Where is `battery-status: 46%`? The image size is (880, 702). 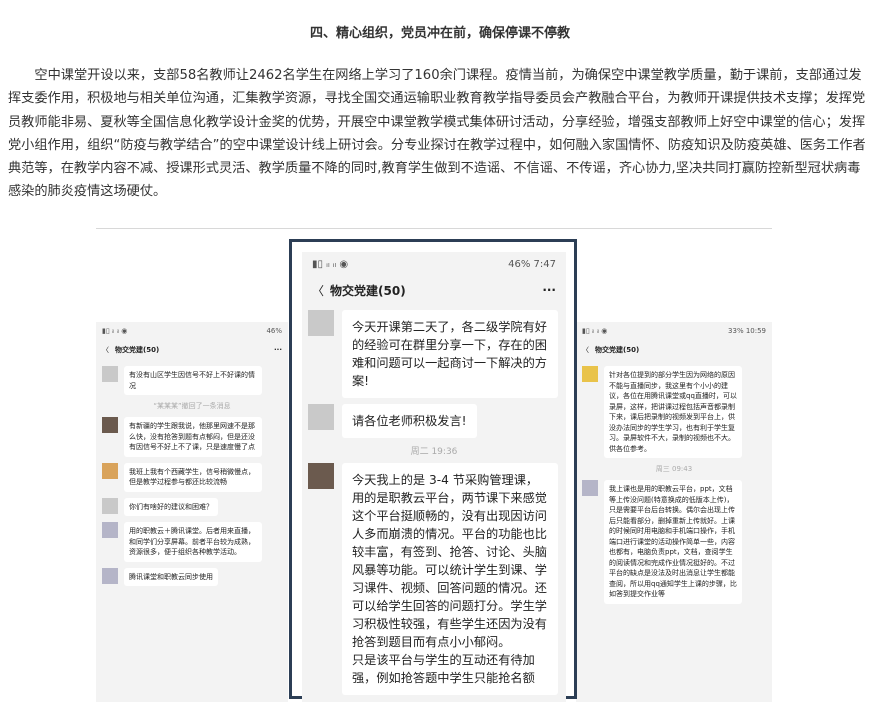
battery-status: 46% is located at coordinates (274, 331).